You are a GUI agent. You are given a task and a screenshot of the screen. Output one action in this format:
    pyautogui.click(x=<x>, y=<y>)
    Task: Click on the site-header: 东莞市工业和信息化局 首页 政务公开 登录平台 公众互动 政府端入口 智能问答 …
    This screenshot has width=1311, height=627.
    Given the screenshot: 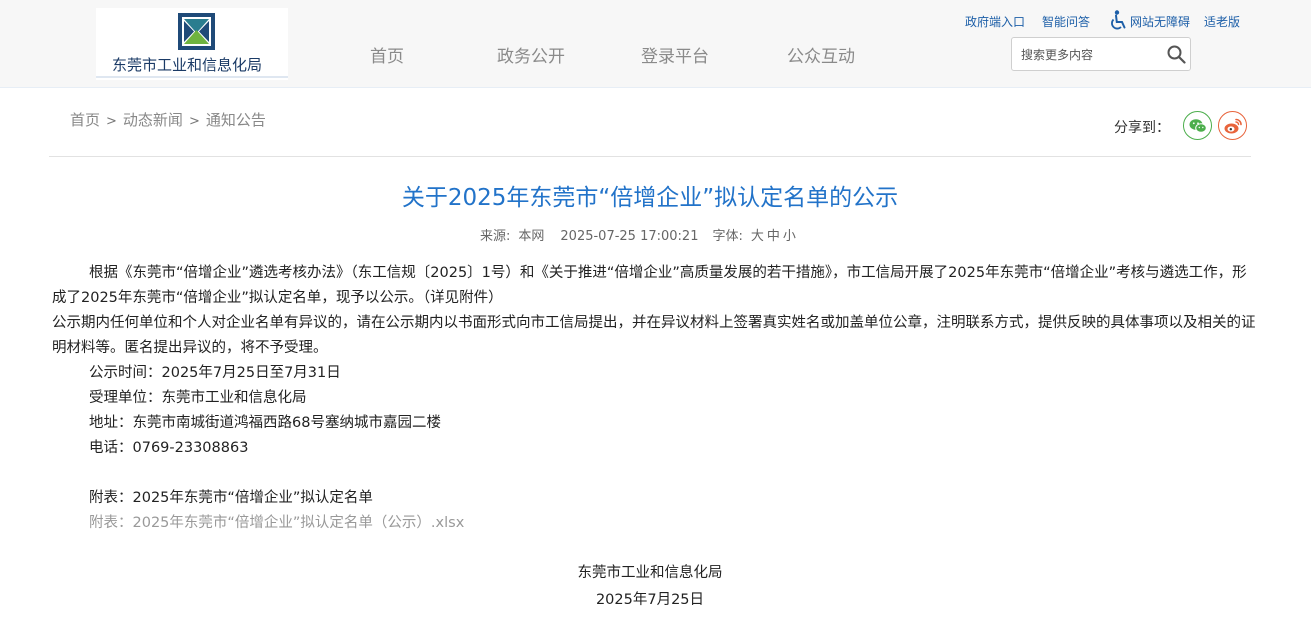 What is the action you would take?
    pyautogui.click(x=655, y=44)
    